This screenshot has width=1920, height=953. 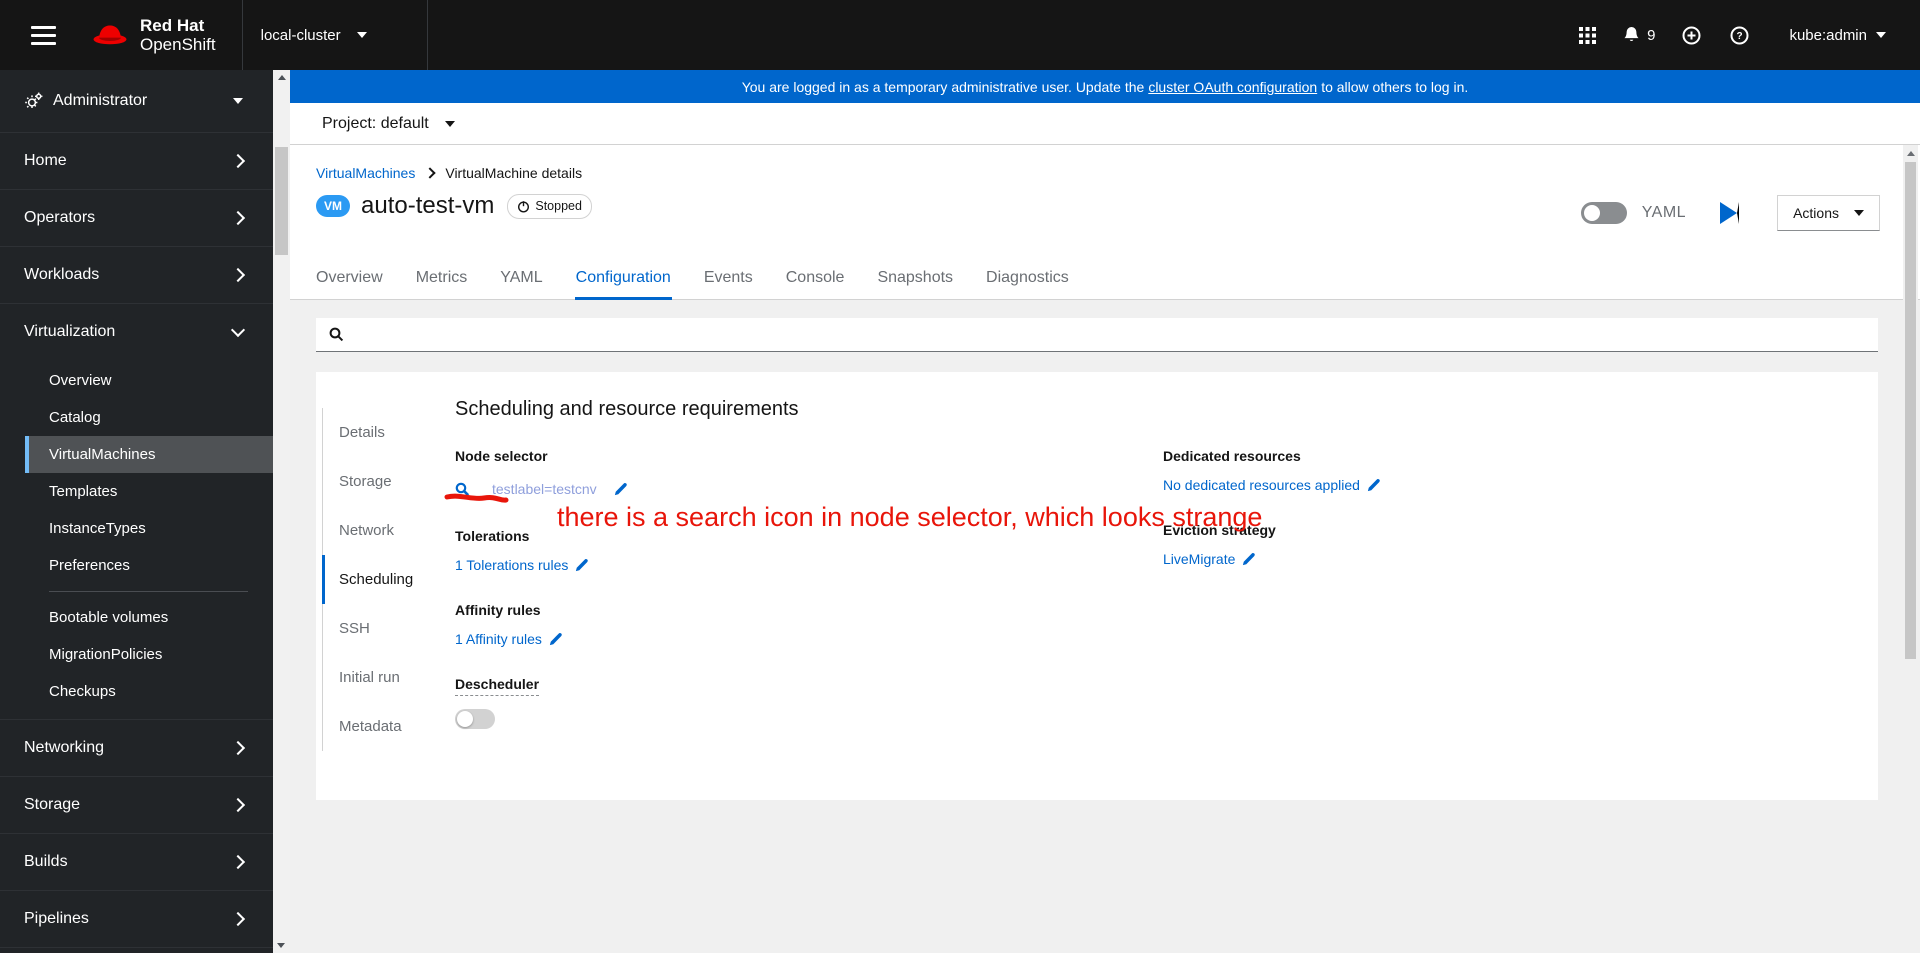 What do you see at coordinates (388, 481) in the screenshot?
I see `subnav-item-storage: Storage` at bounding box center [388, 481].